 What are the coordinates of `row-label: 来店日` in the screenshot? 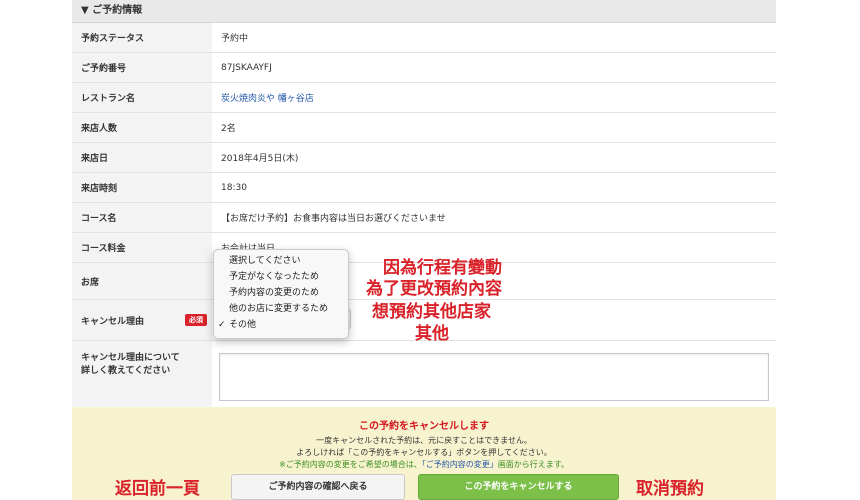 It's located at (142, 157).